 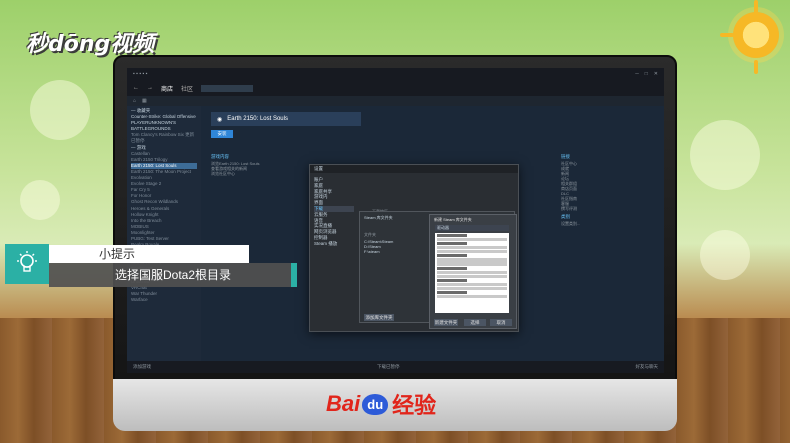 I want to click on folder-browser-dialog: 新建 Steam 库文件夹 驱动器 新建文件夹 选择 取消, so click(x=473, y=271).